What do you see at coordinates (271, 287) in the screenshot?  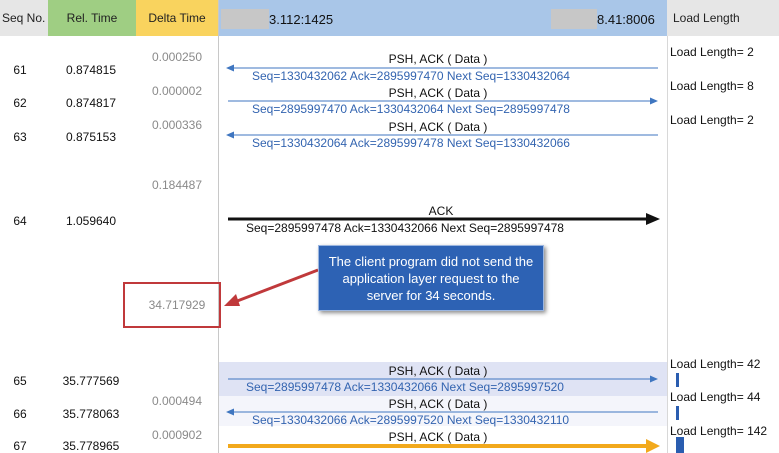 I see `red-pointer-arrow` at bounding box center [271, 287].